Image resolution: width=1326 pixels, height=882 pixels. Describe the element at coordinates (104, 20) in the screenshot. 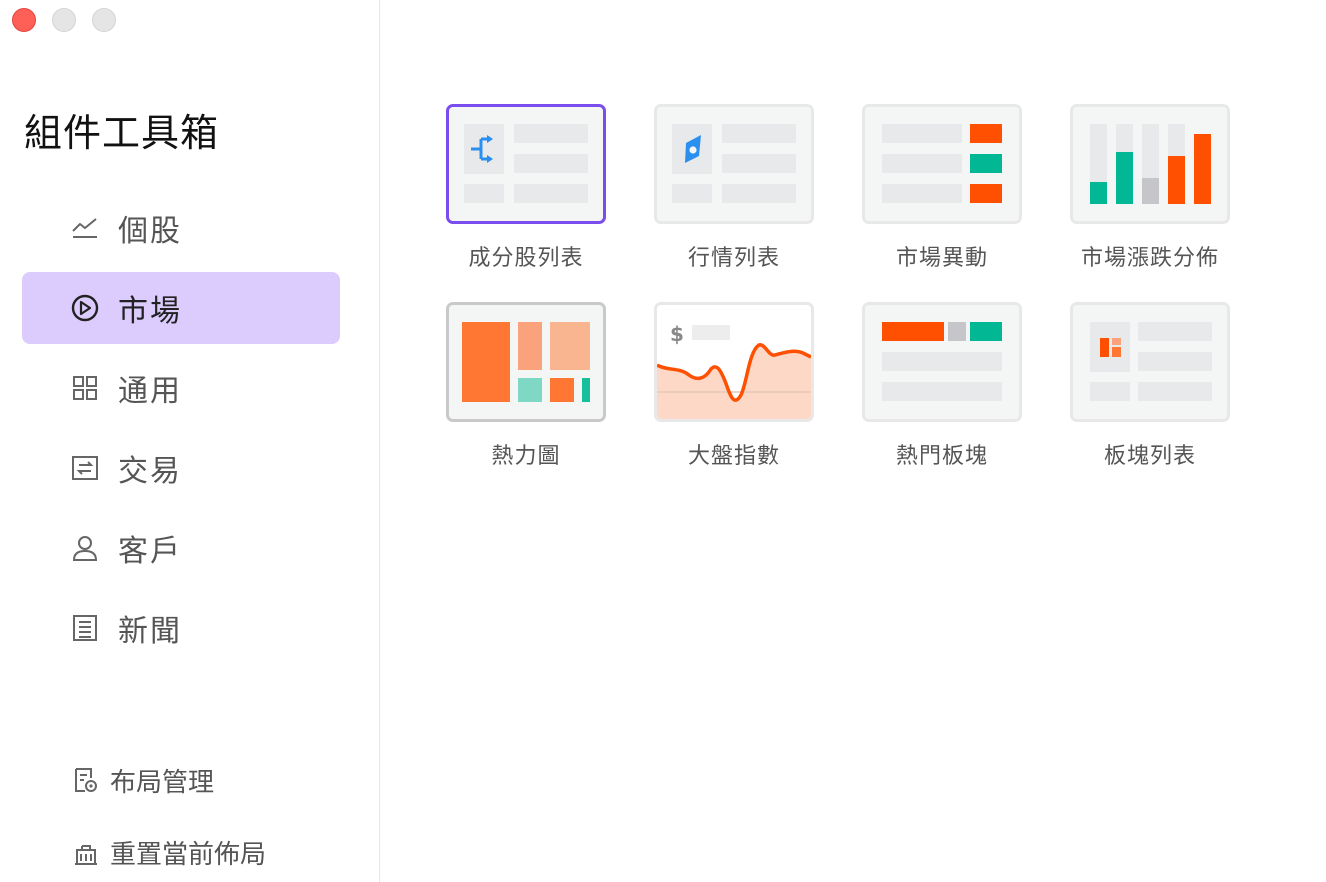

I see `maximize-window-button` at that location.